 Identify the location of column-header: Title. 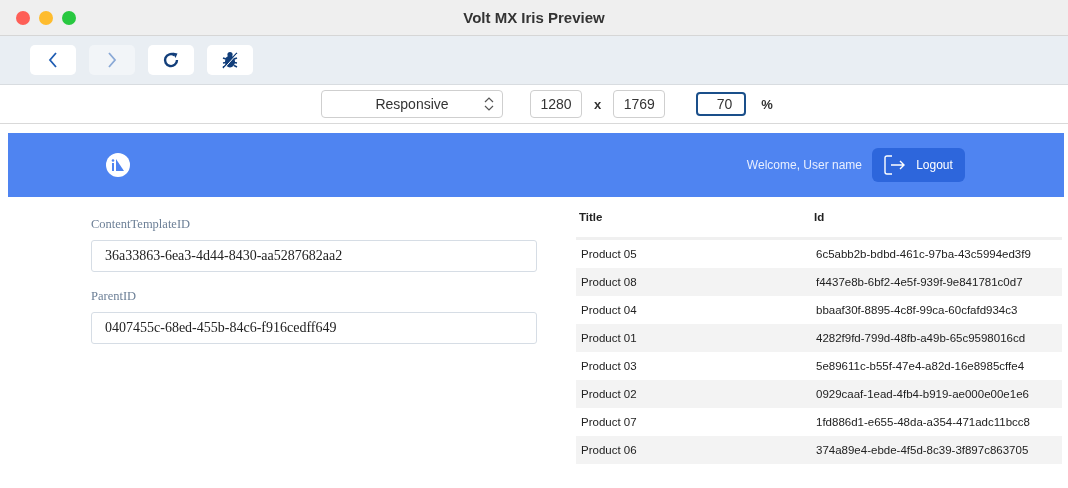
(591, 217).